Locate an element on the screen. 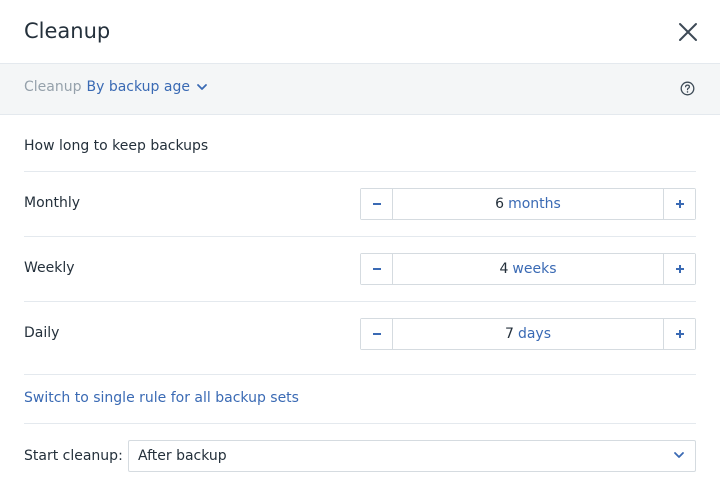 This screenshot has width=720, height=490. weekly-unit: weeks is located at coordinates (534, 269).